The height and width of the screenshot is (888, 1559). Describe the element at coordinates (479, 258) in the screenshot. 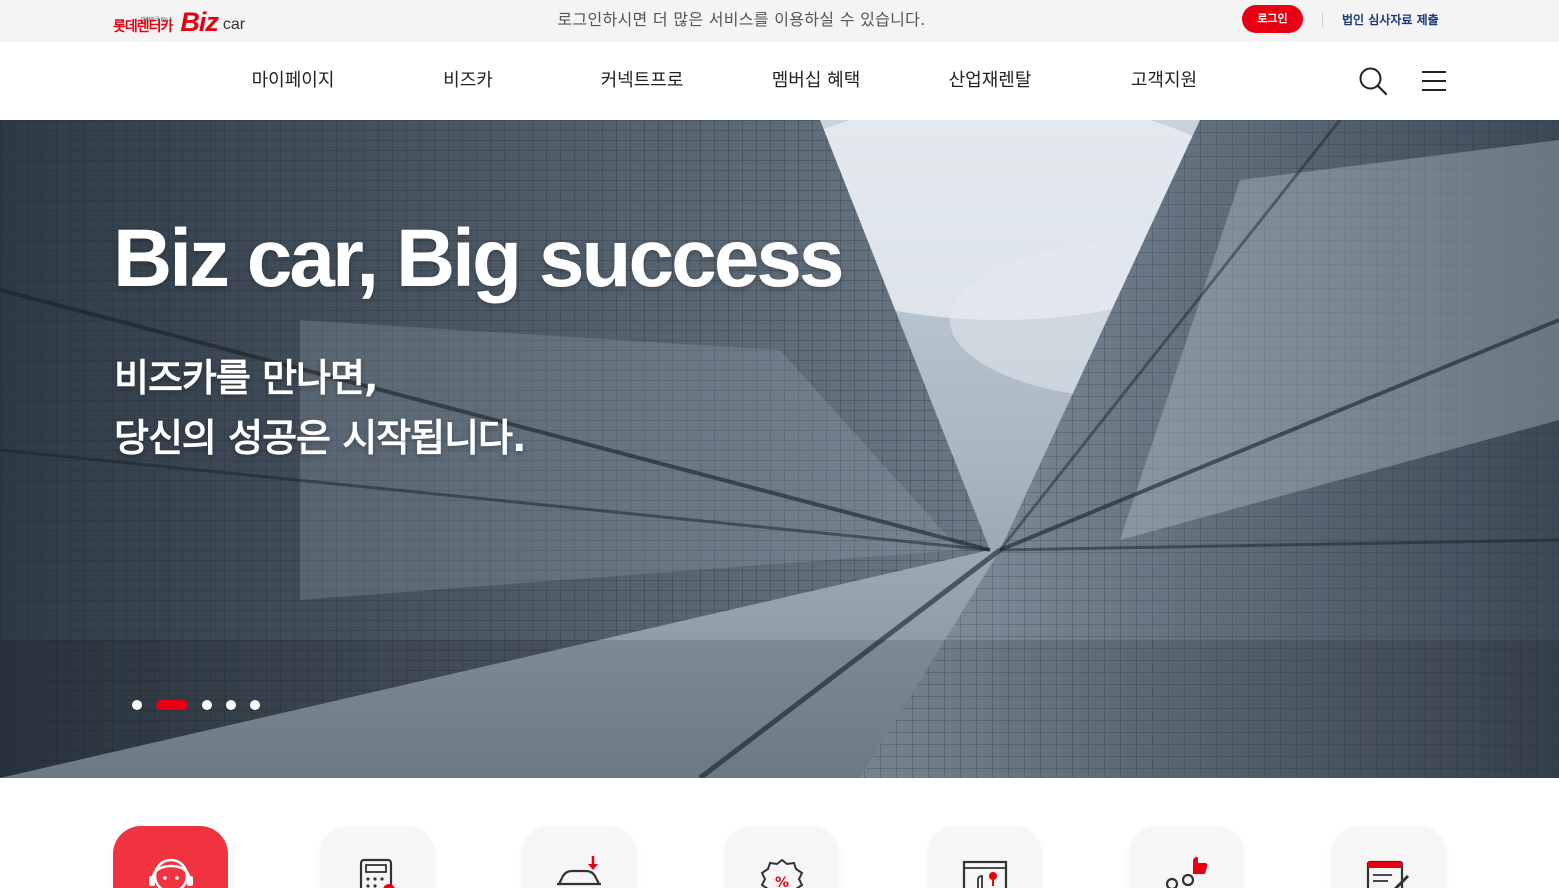

I see `hero-title: Biz car, Big success` at that location.